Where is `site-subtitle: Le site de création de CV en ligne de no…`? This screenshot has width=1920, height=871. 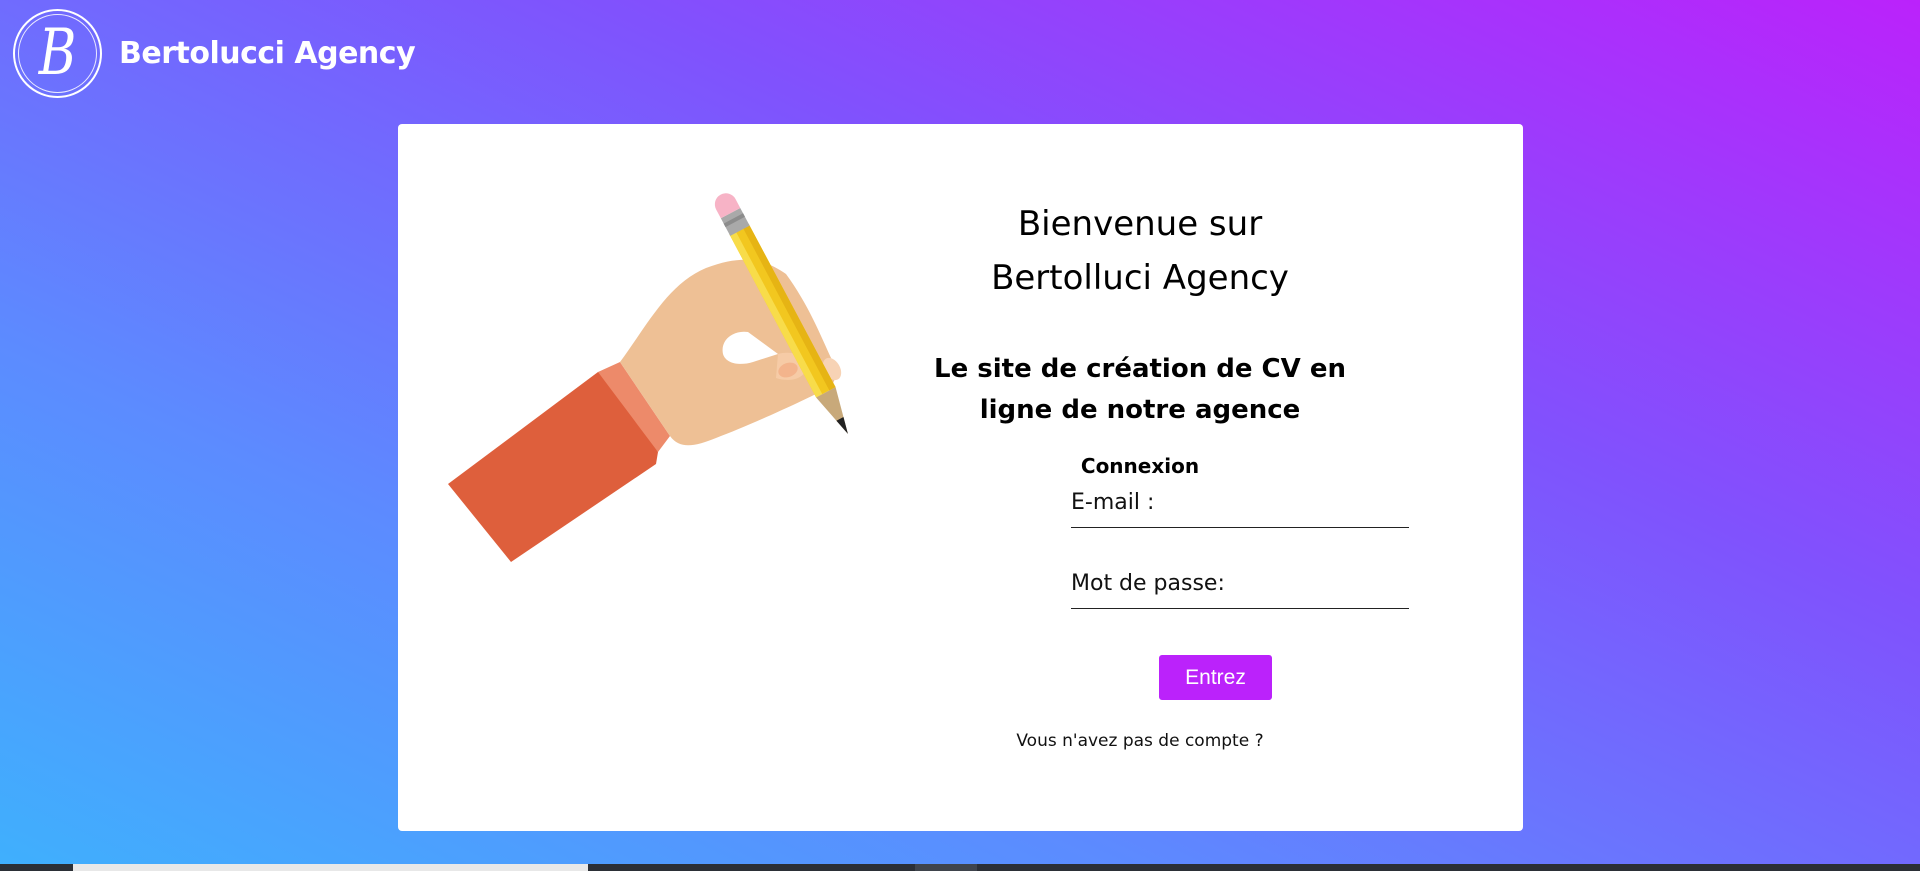
site-subtitle: Le site de création de CV en ligne de no… is located at coordinates (1140, 389).